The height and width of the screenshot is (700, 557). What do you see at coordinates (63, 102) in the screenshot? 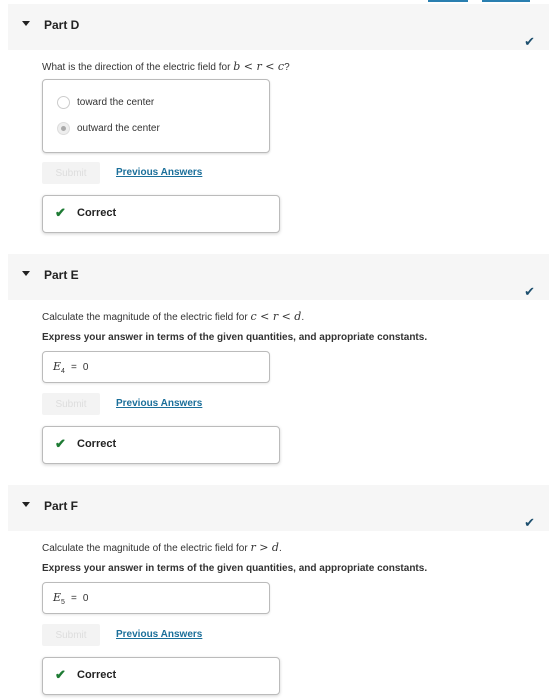
I see `radio-button` at bounding box center [63, 102].